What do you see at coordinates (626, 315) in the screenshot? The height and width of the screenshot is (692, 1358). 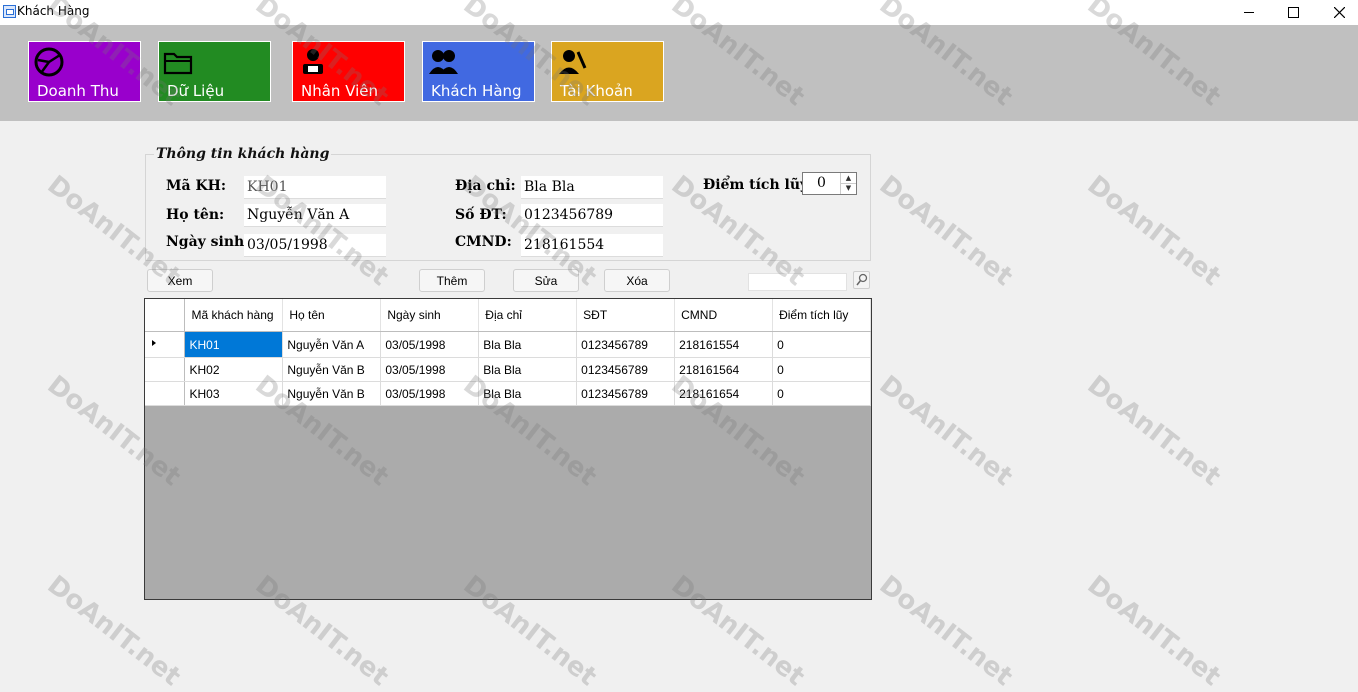 I see `column-header: SĐT` at bounding box center [626, 315].